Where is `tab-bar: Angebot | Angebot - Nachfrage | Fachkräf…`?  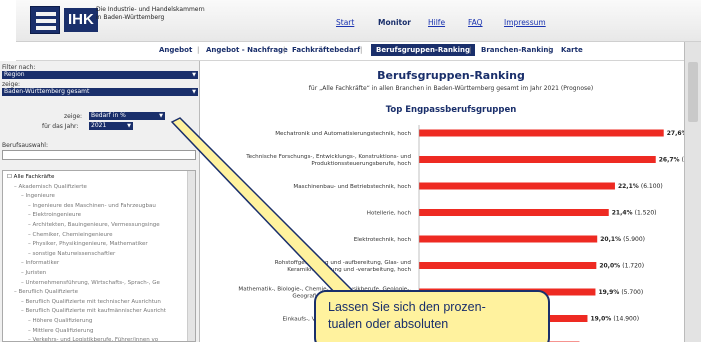 tab-bar: Angebot | Angebot - Nachfrage | Fachkräf… is located at coordinates (358, 52).